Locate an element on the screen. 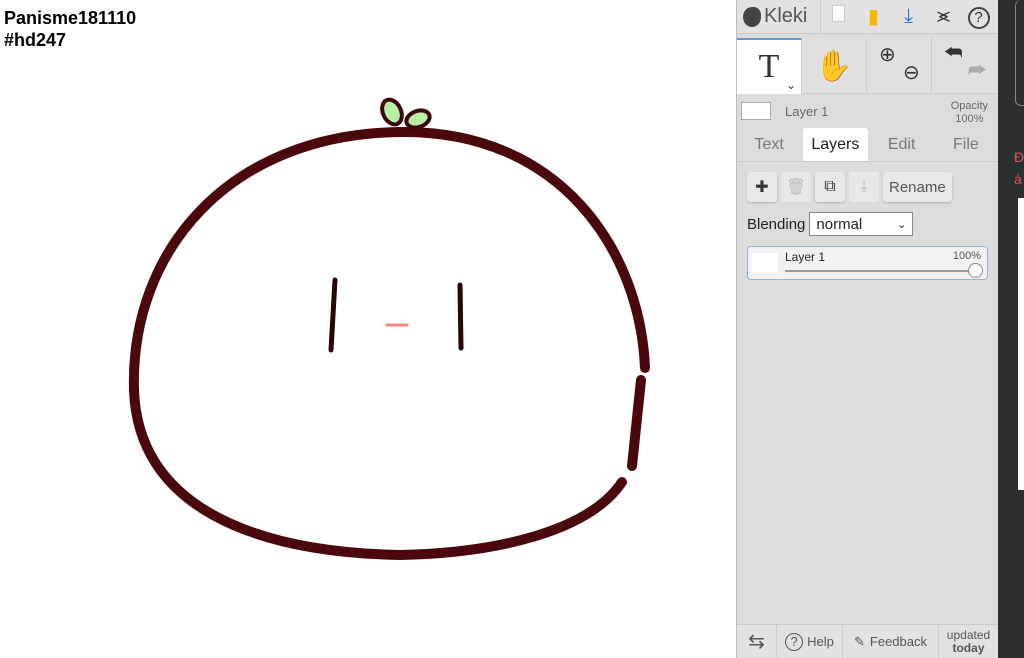 Image resolution: width=1024 pixels, height=658 pixels. top-bar: Kleki ▮ ⤓ ⪤ ? is located at coordinates (867, 17).